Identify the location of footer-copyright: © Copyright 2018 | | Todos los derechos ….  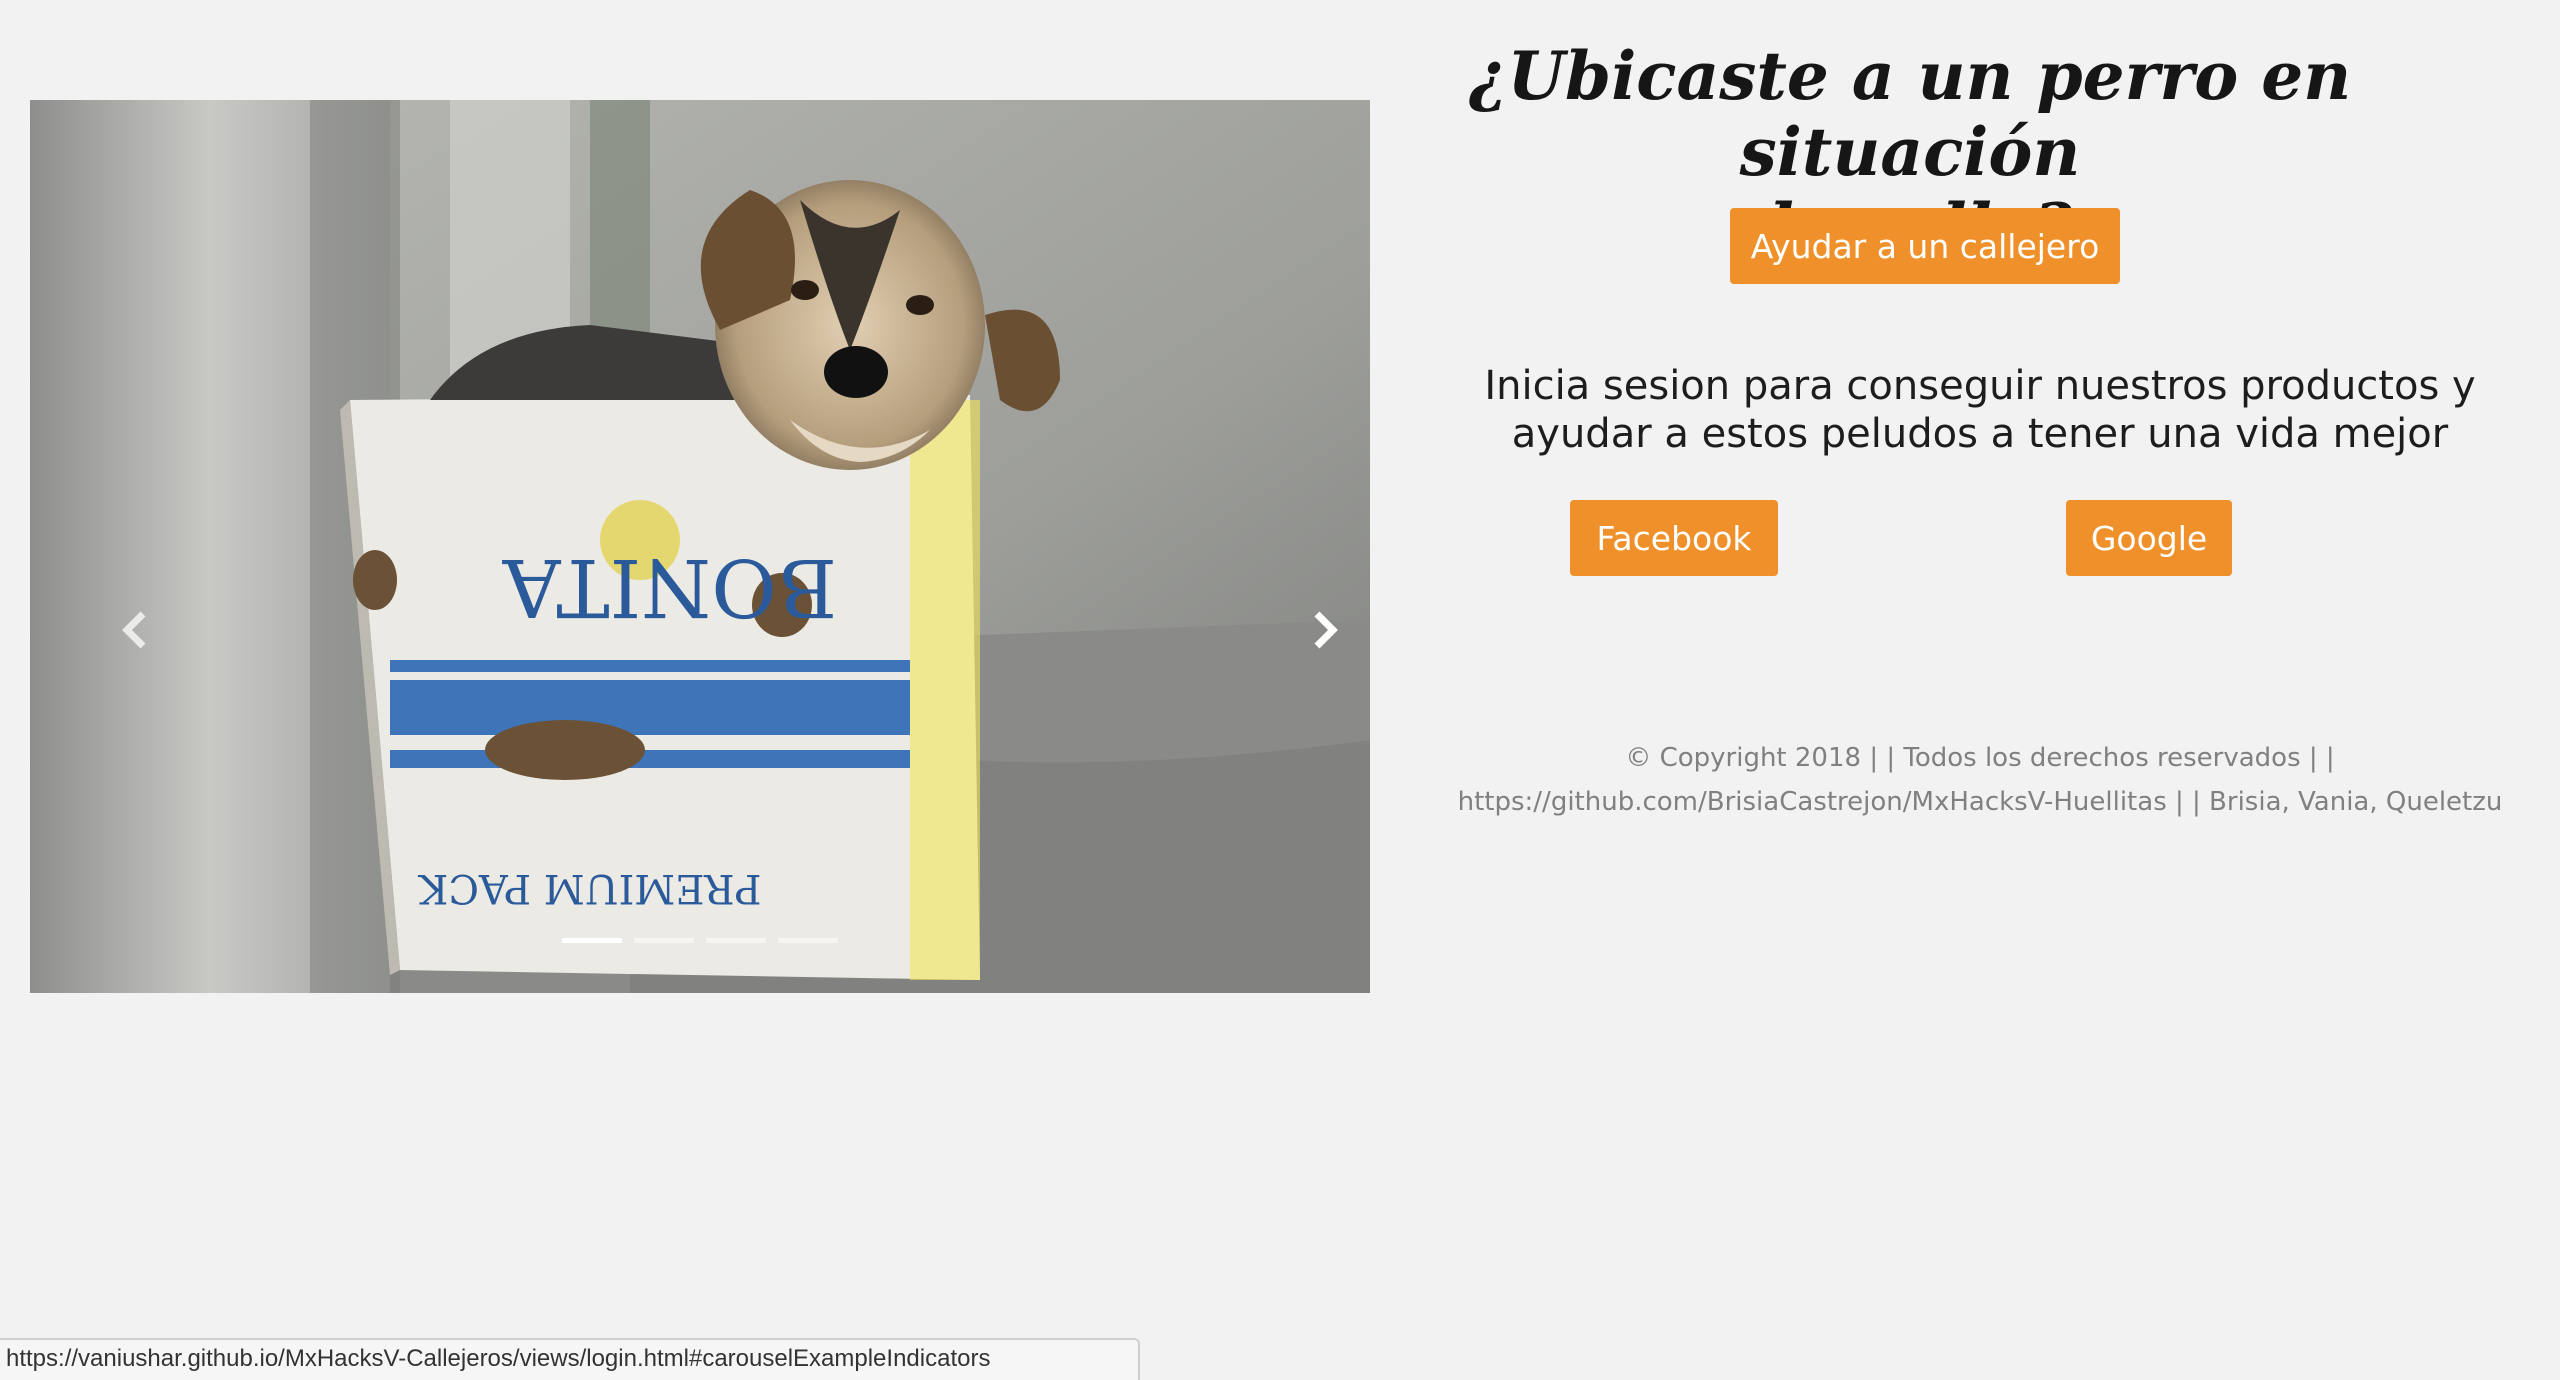
(1980, 780).